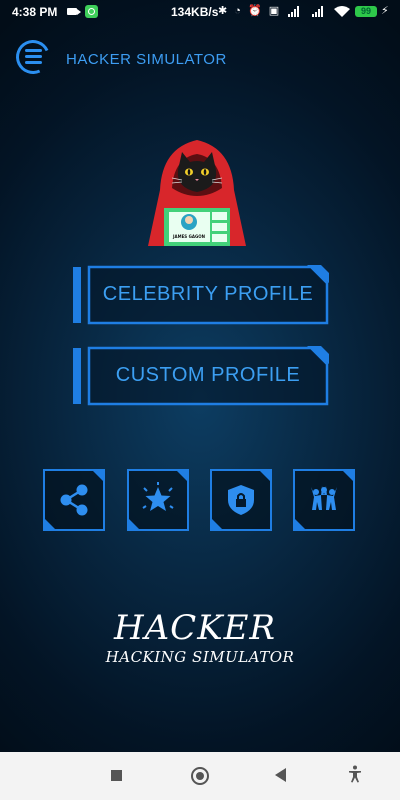  Describe the element at coordinates (91, 11) in the screenshot. I see `whatsapp-icon` at that location.